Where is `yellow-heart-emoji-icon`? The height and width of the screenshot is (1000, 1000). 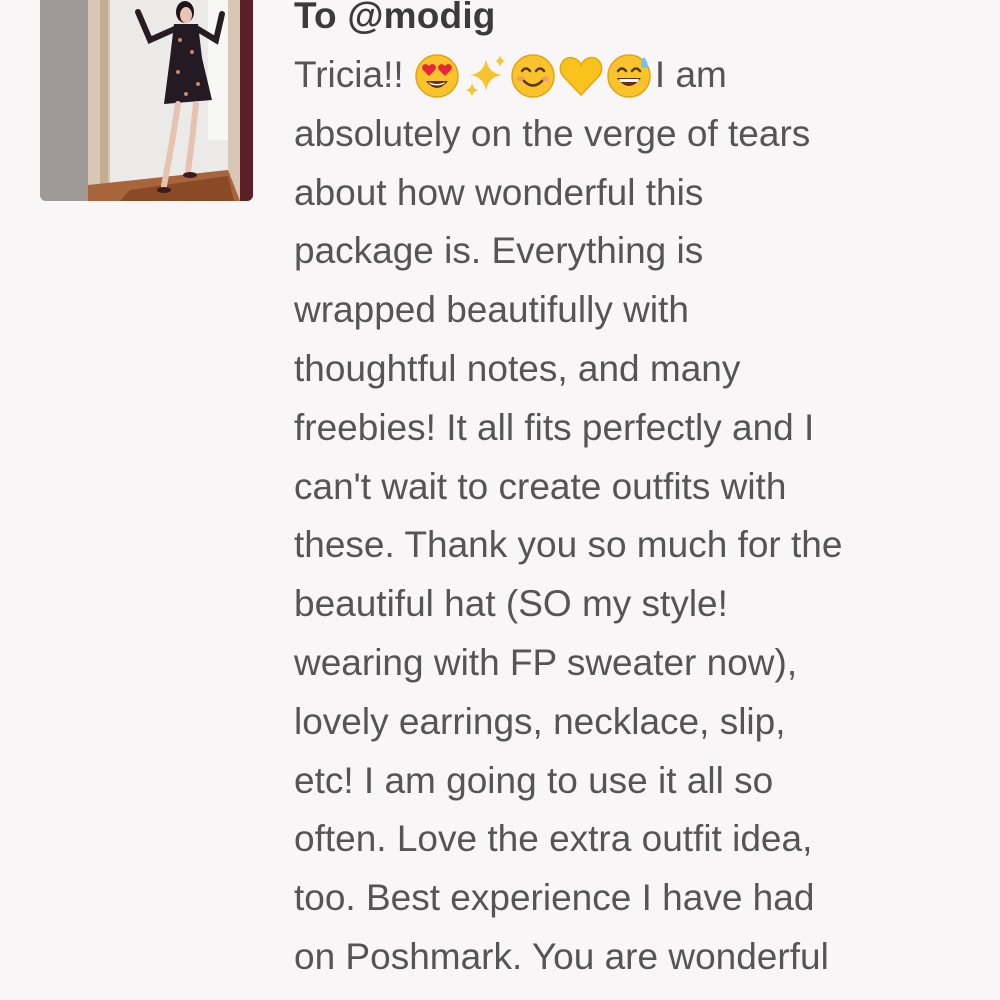 yellow-heart-emoji-icon is located at coordinates (581, 76).